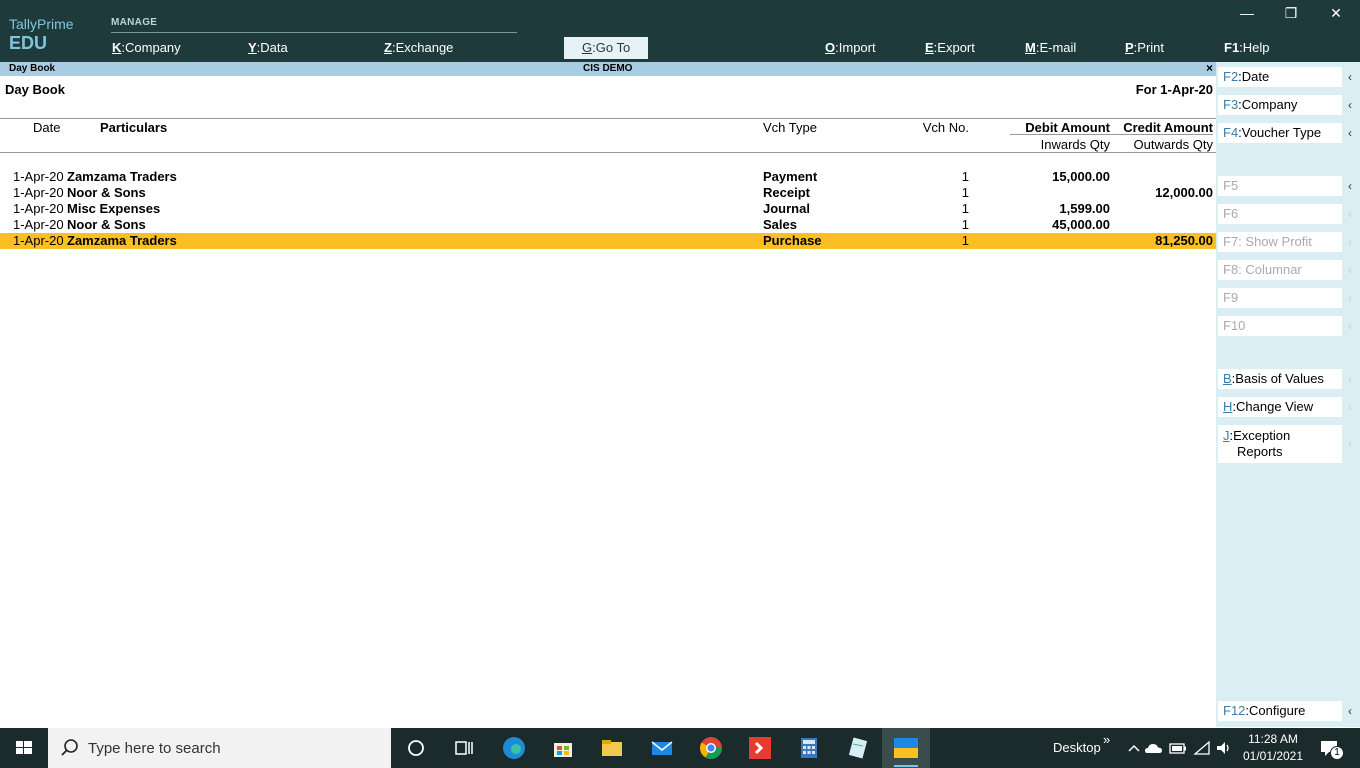 The image size is (1360, 768). What do you see at coordinates (154, 748) in the screenshot?
I see `search-placeholder: Type here to search` at bounding box center [154, 748].